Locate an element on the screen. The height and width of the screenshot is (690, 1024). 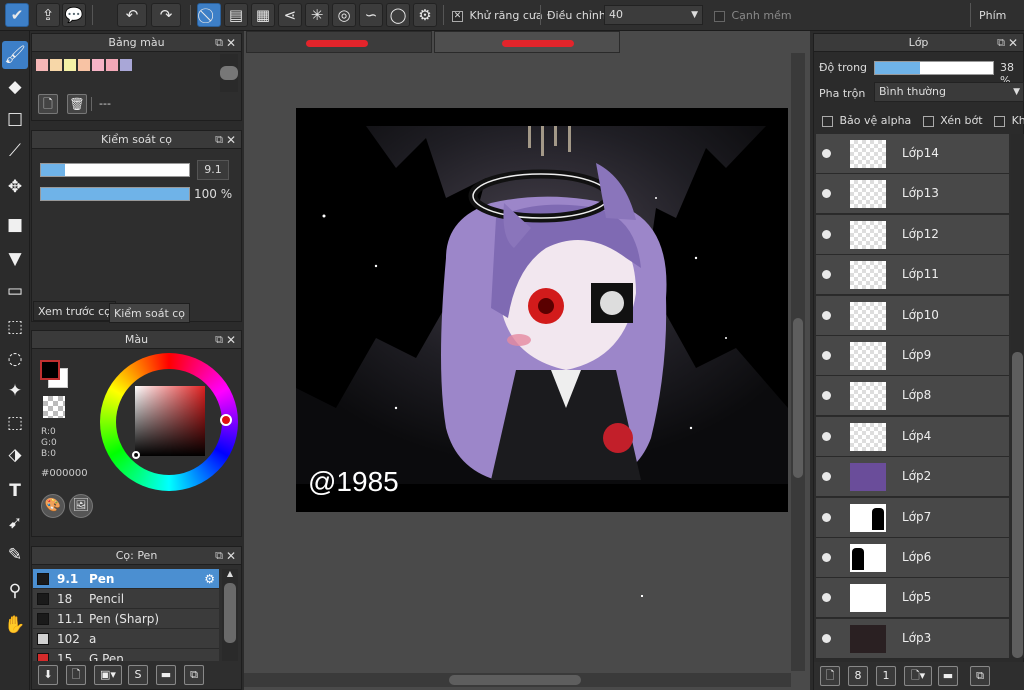
saturation-value-square is located at coordinates (170, 421).